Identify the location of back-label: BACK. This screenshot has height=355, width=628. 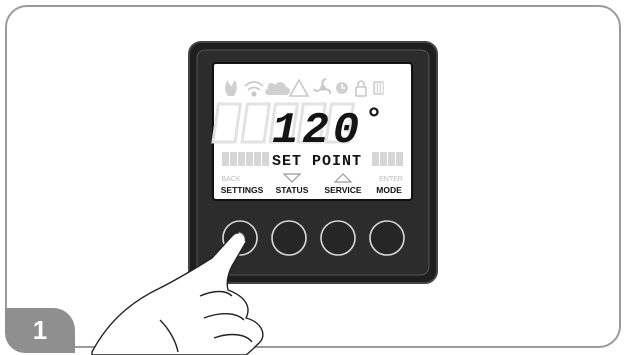
(230, 179).